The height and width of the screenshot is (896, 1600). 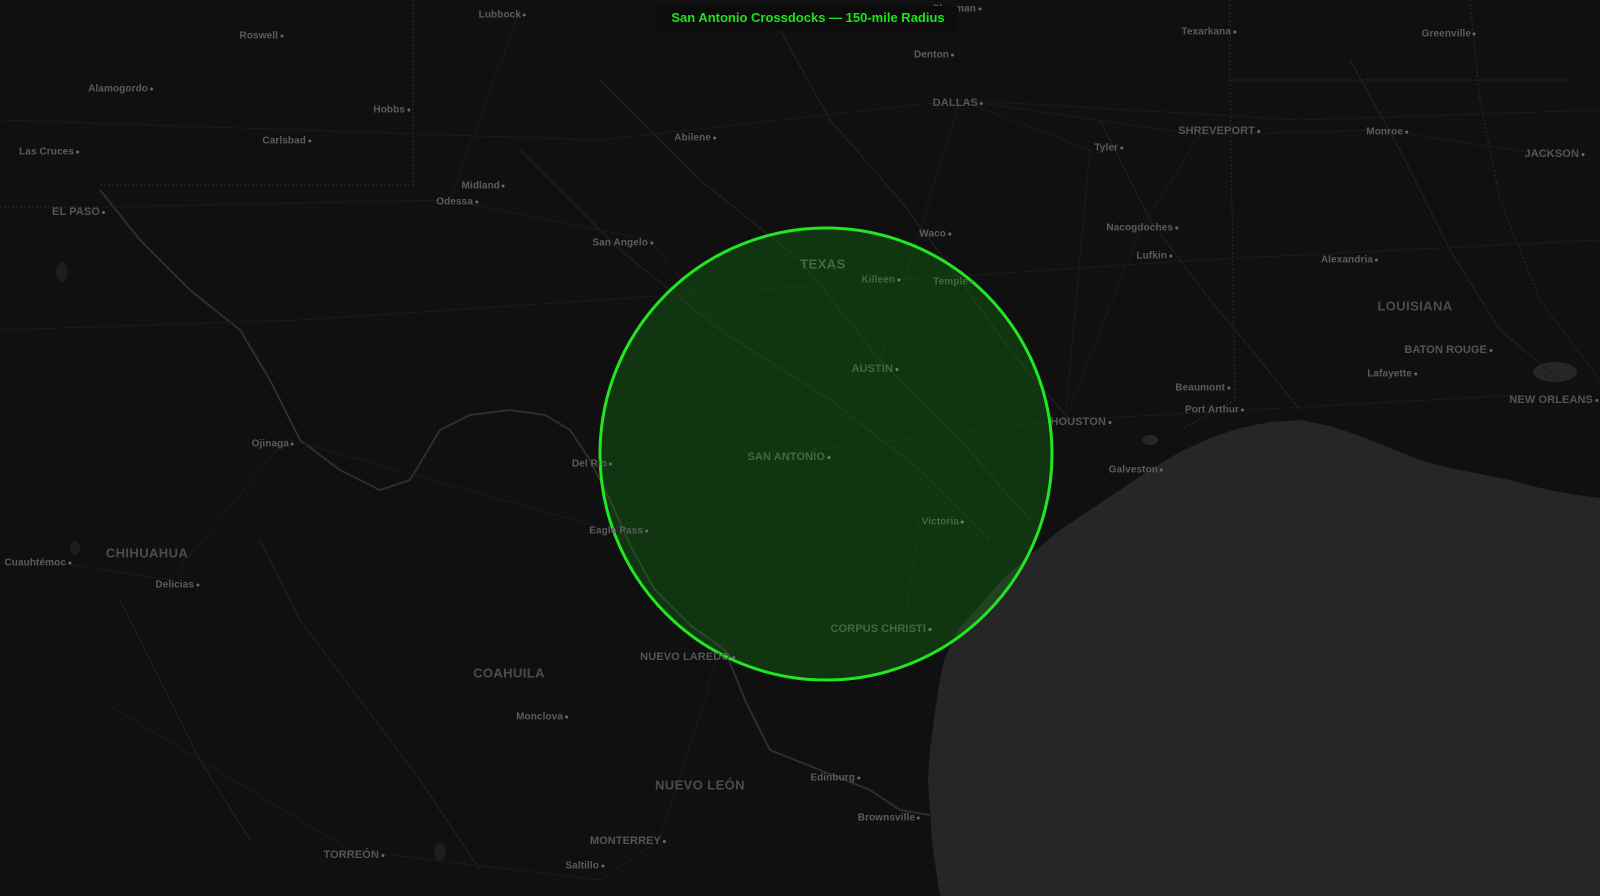 What do you see at coordinates (789, 457) in the screenshot?
I see `map-label-sanantonio: SAN ANTONIO` at bounding box center [789, 457].